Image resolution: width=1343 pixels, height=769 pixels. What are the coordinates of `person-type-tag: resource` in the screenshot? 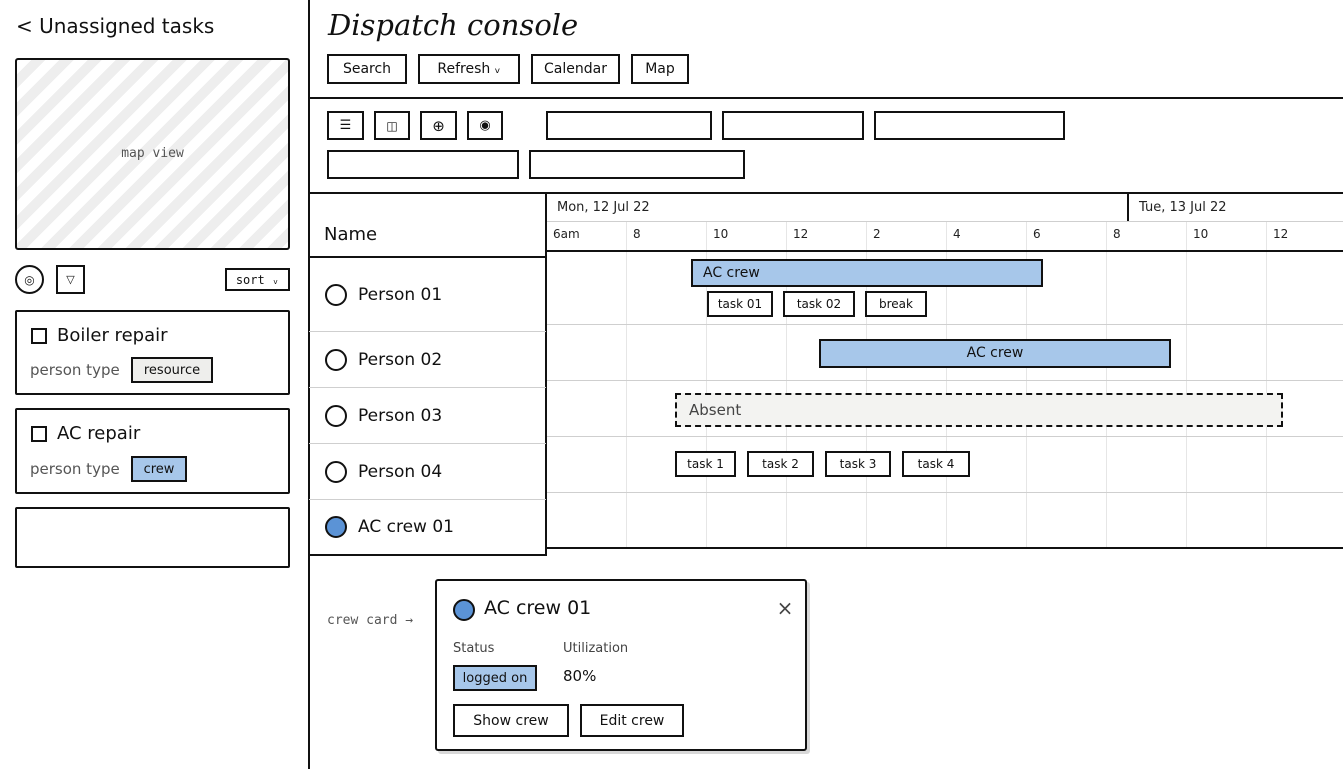 It's located at (172, 370).